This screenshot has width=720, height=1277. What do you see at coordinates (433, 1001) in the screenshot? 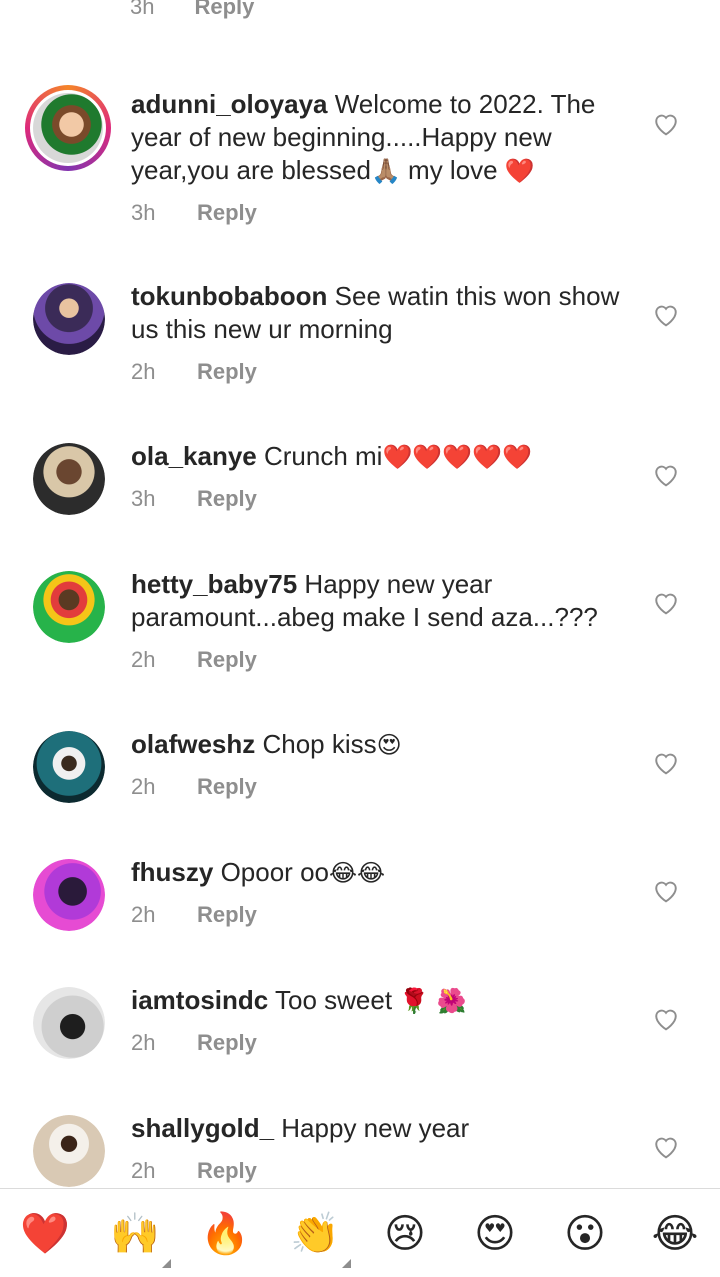
I see `flower-emoji: 🌹 🌺` at bounding box center [433, 1001].